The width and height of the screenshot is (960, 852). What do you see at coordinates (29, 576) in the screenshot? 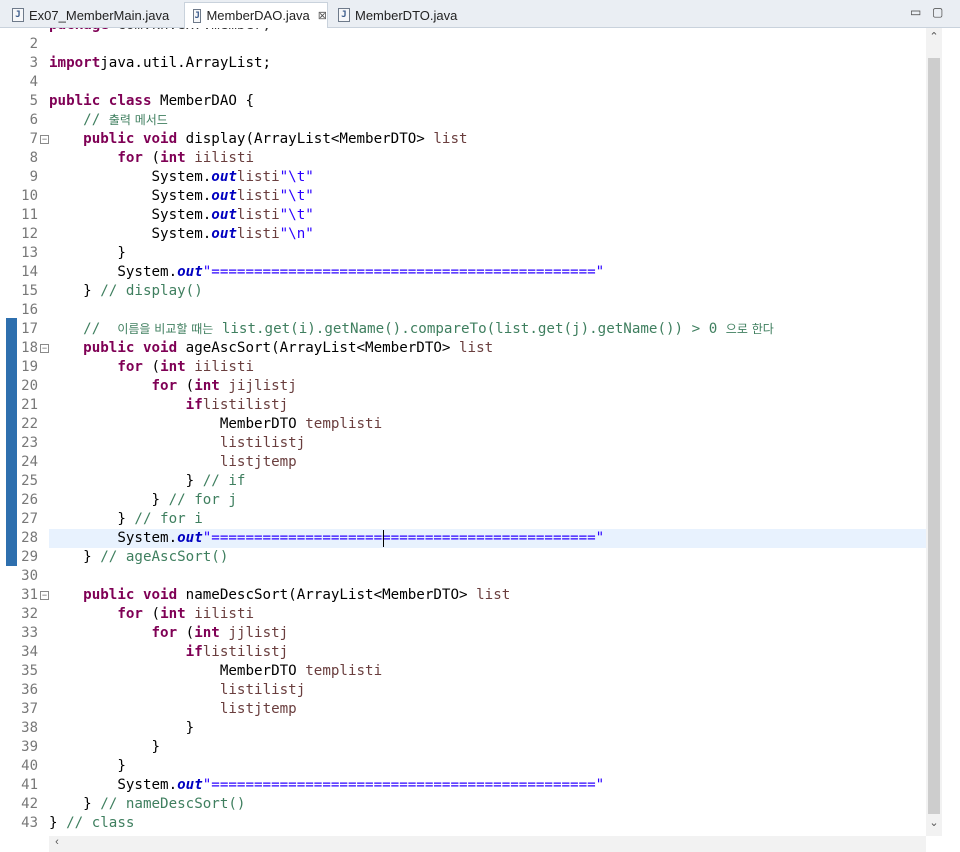
I see `line-number: 30` at bounding box center [29, 576].